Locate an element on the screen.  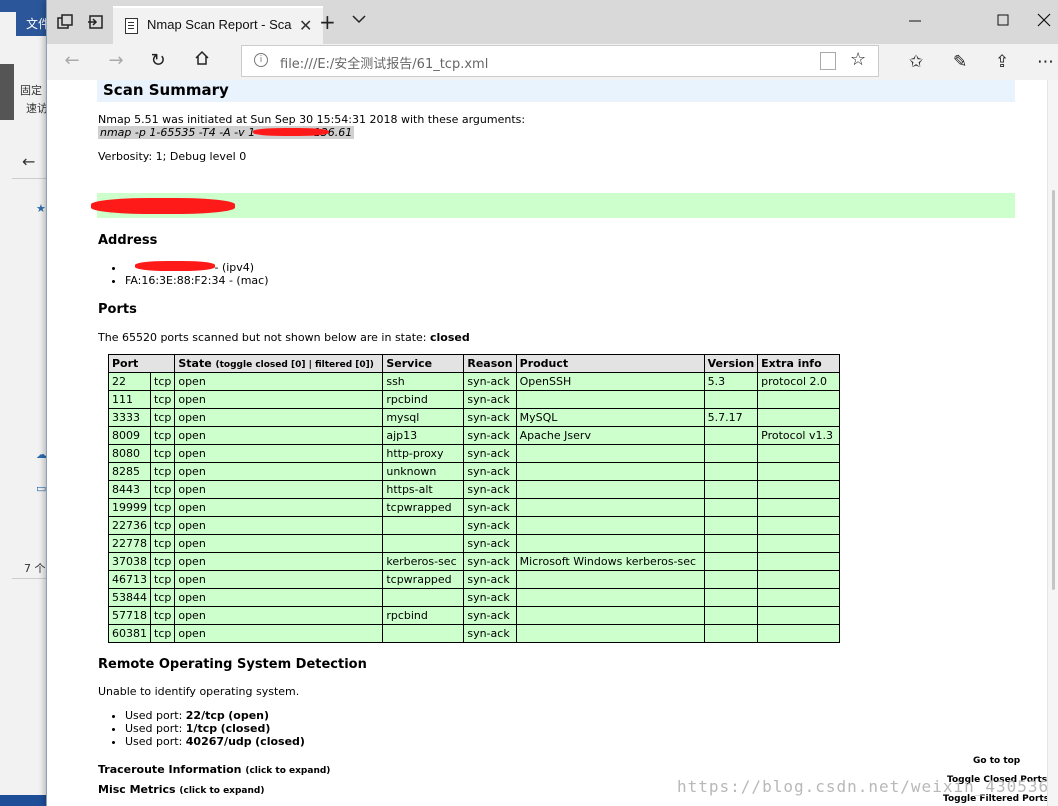
cell-service: ajp13 is located at coordinates (423, 435).